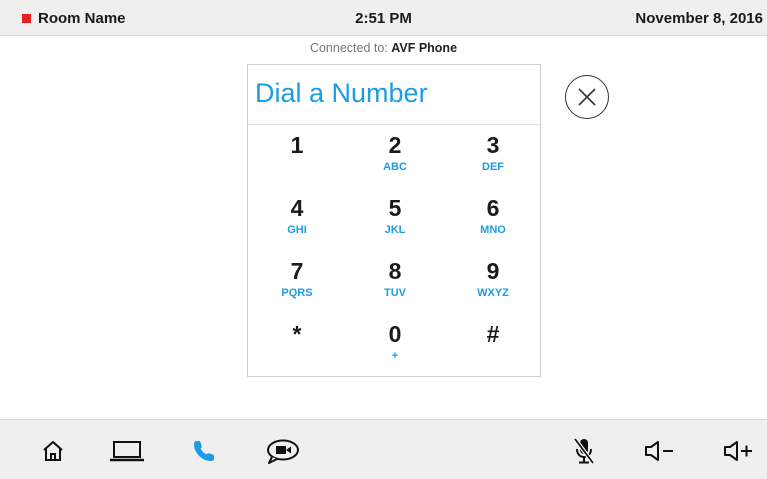 The image size is (767, 479). What do you see at coordinates (395, 167) in the screenshot?
I see `key-letters: ABC` at bounding box center [395, 167].